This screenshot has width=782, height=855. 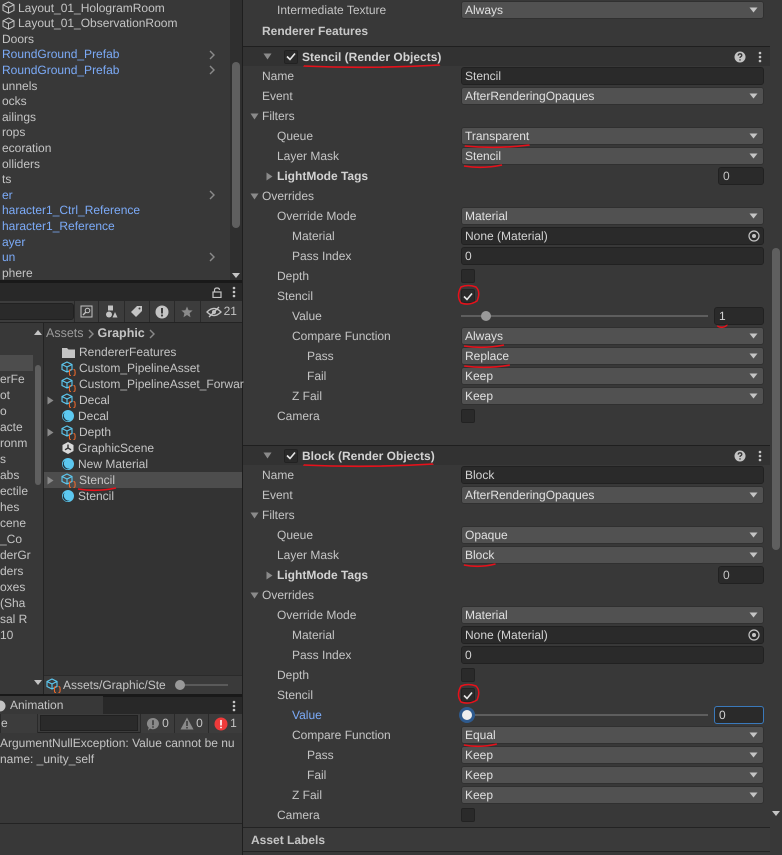 What do you see at coordinates (86, 311) in the screenshot?
I see `search-type-button` at bounding box center [86, 311].